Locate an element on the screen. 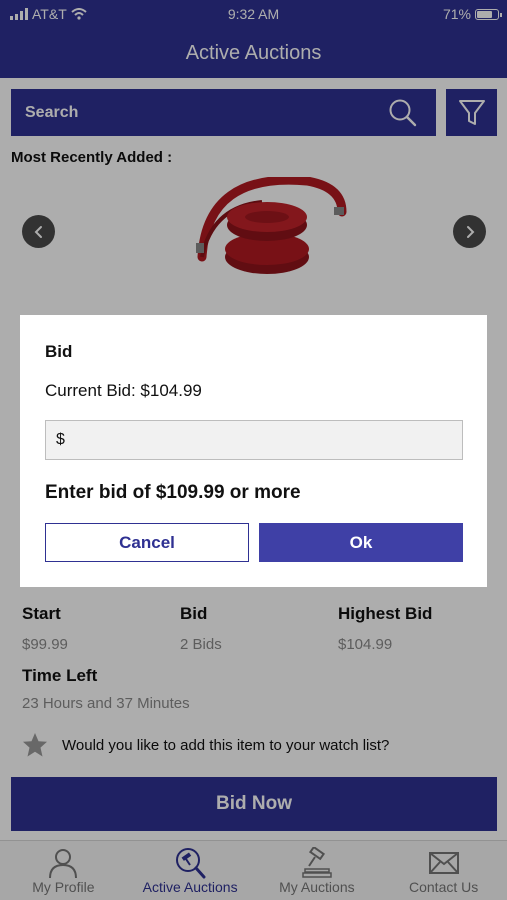 The width and height of the screenshot is (507, 900). bid-amount-input is located at coordinates (254, 440).